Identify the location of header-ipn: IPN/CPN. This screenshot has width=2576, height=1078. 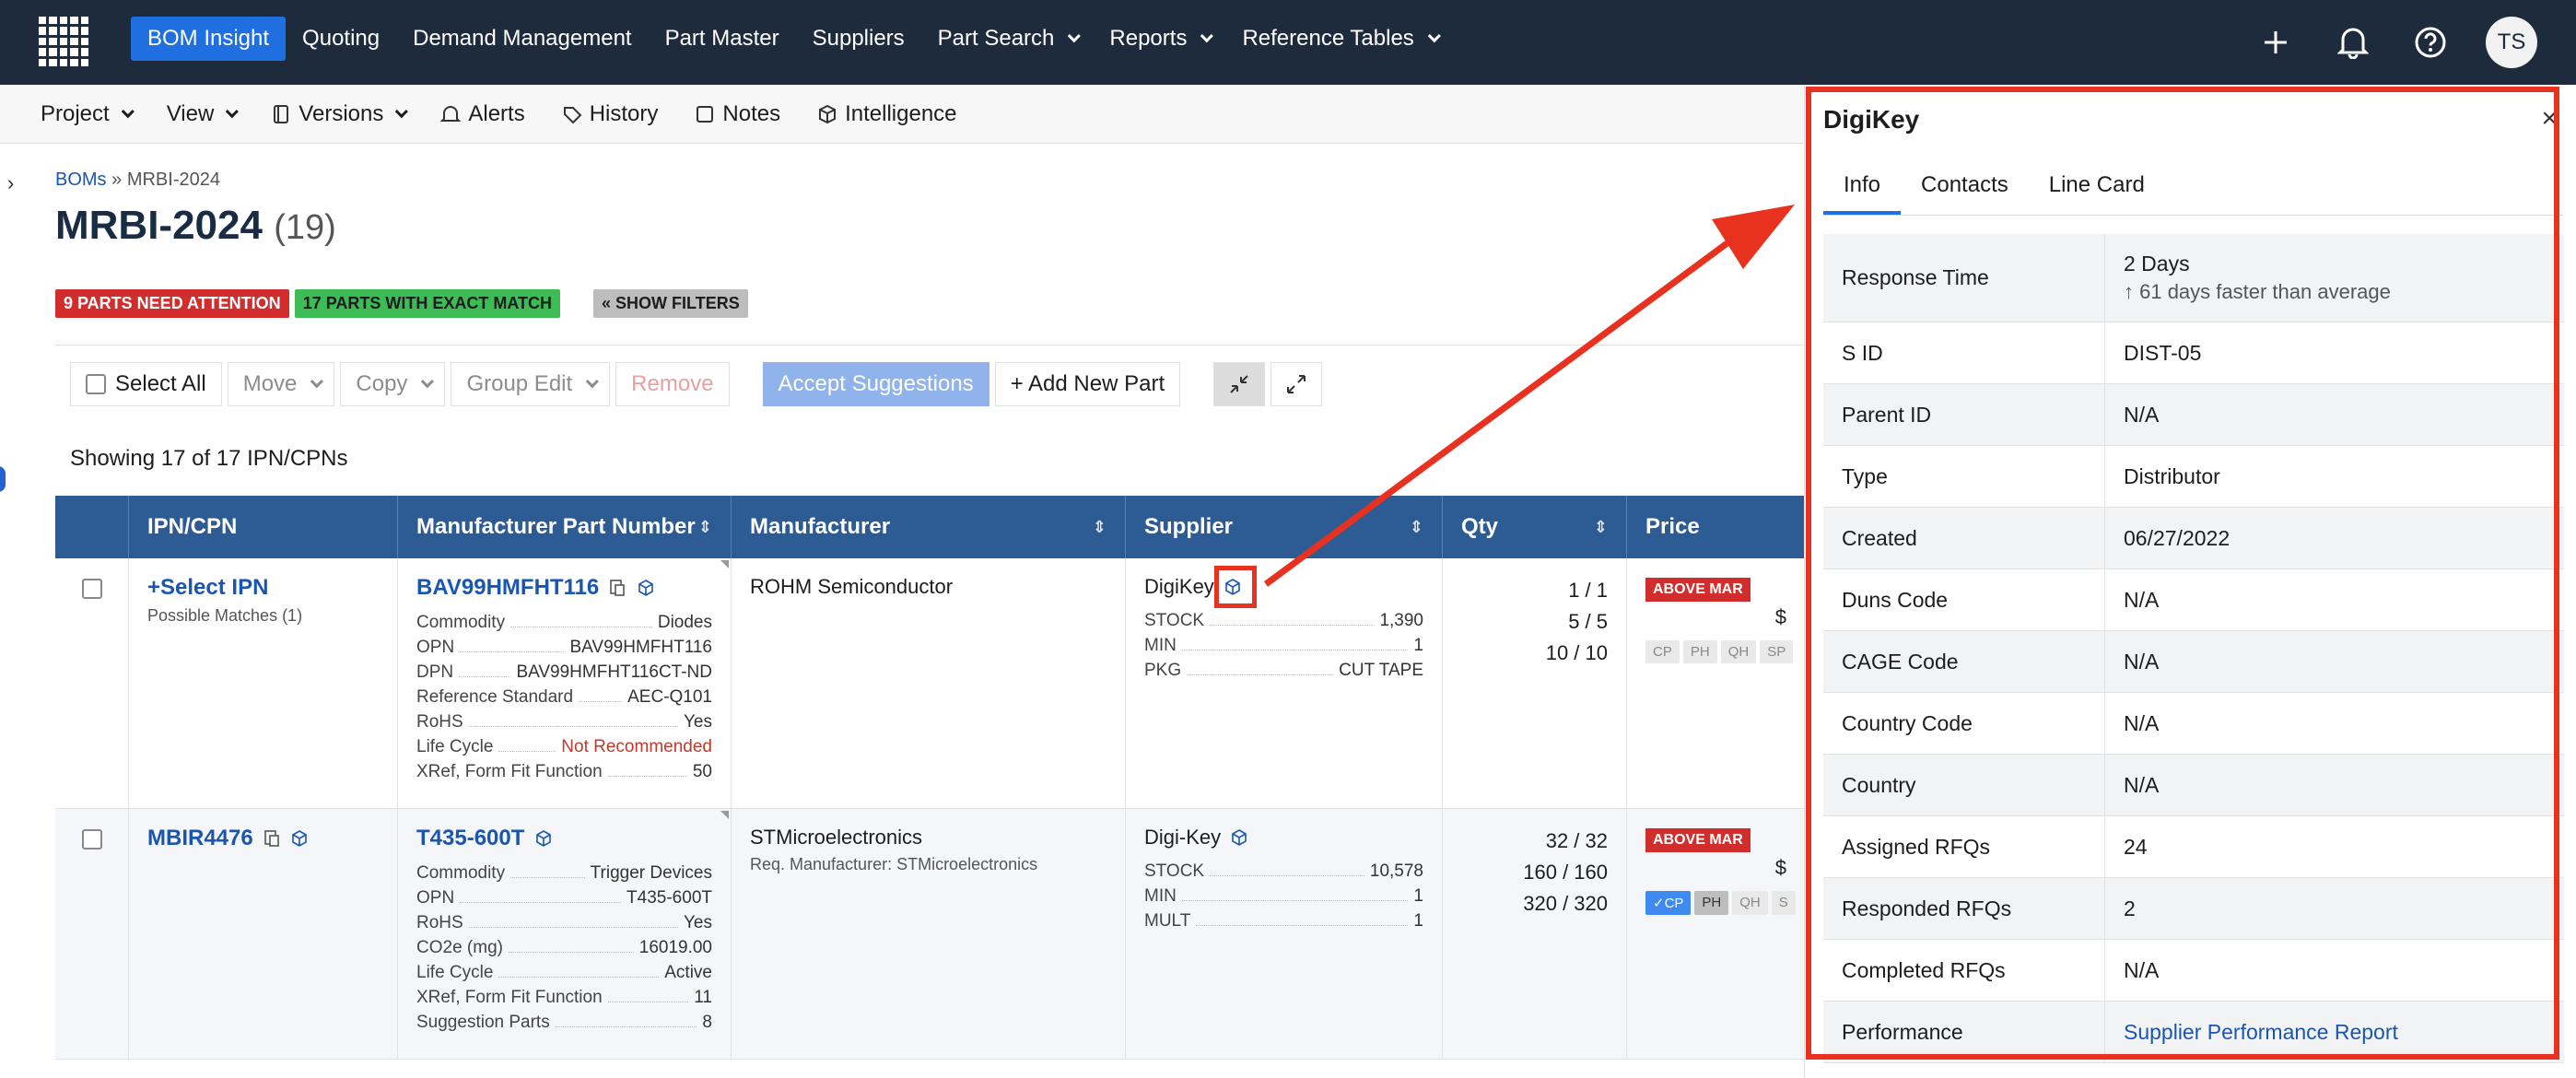
(263, 527).